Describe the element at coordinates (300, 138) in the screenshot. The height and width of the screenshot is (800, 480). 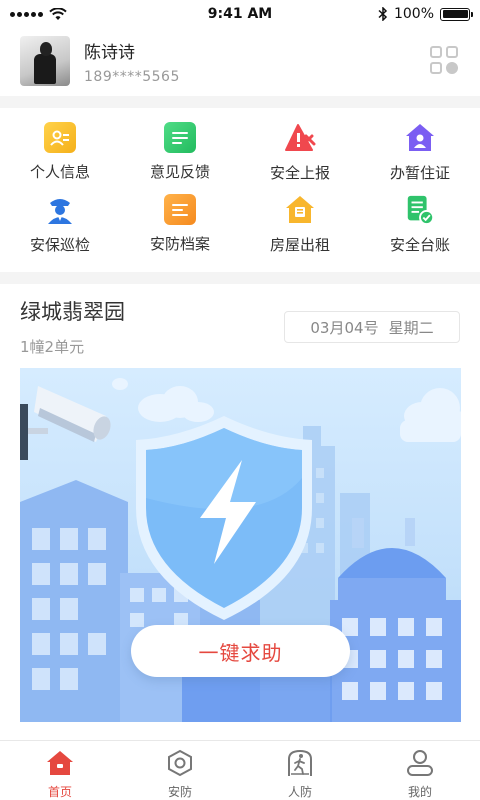
I see `warning-report-icon` at that location.